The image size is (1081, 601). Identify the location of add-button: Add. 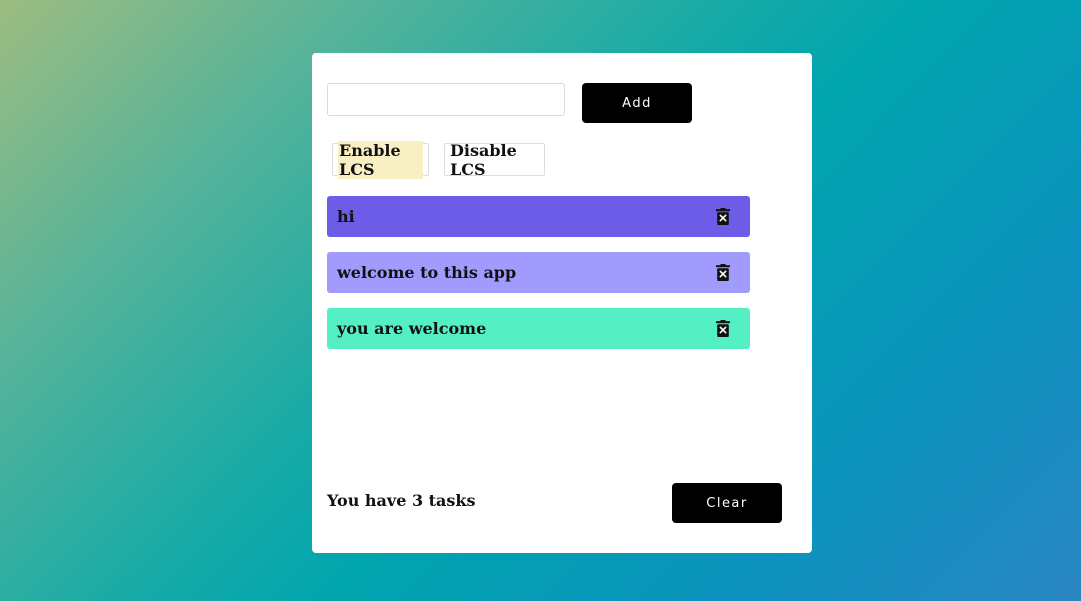
(637, 103).